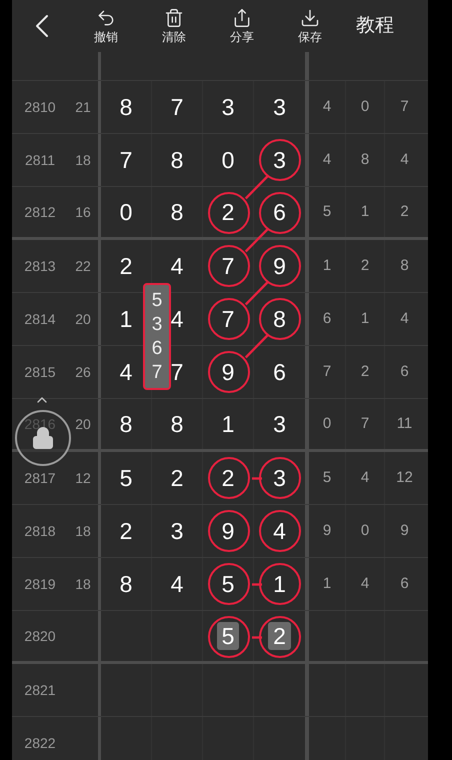  What do you see at coordinates (40, 531) in the screenshot?
I see `issue-number: 2818` at bounding box center [40, 531].